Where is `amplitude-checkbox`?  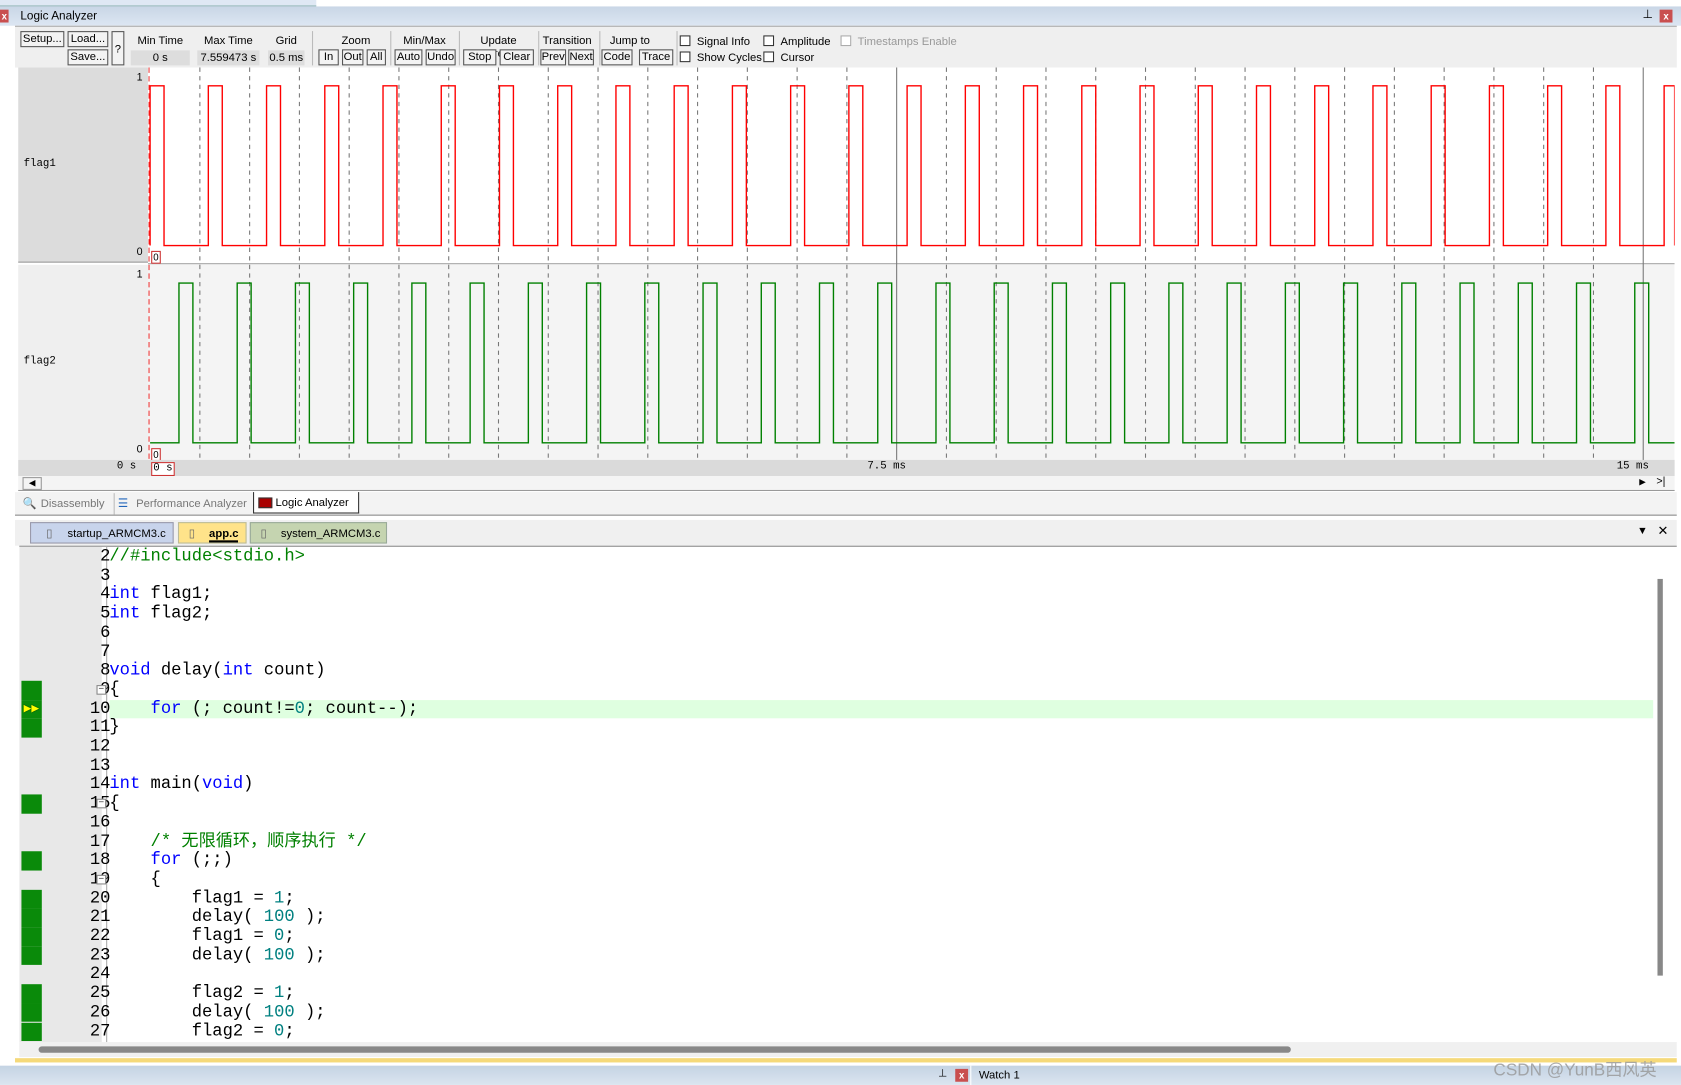 amplitude-checkbox is located at coordinates (769, 41).